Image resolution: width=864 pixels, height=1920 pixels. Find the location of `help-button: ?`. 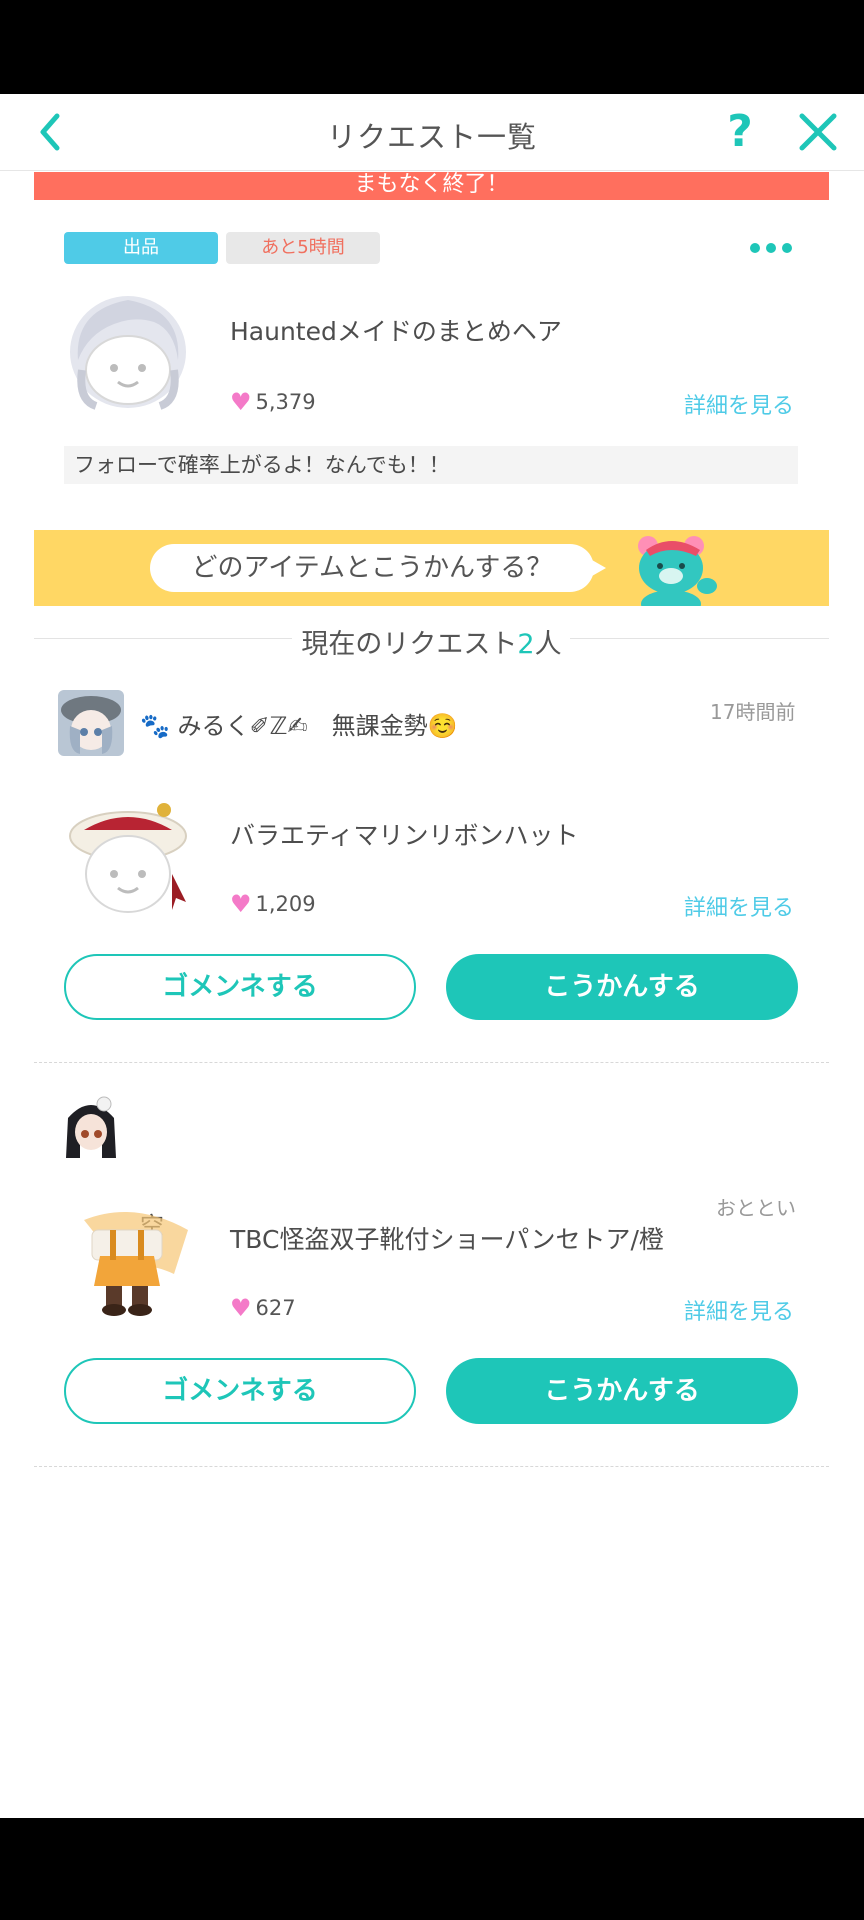

help-button: ? is located at coordinates (740, 132).